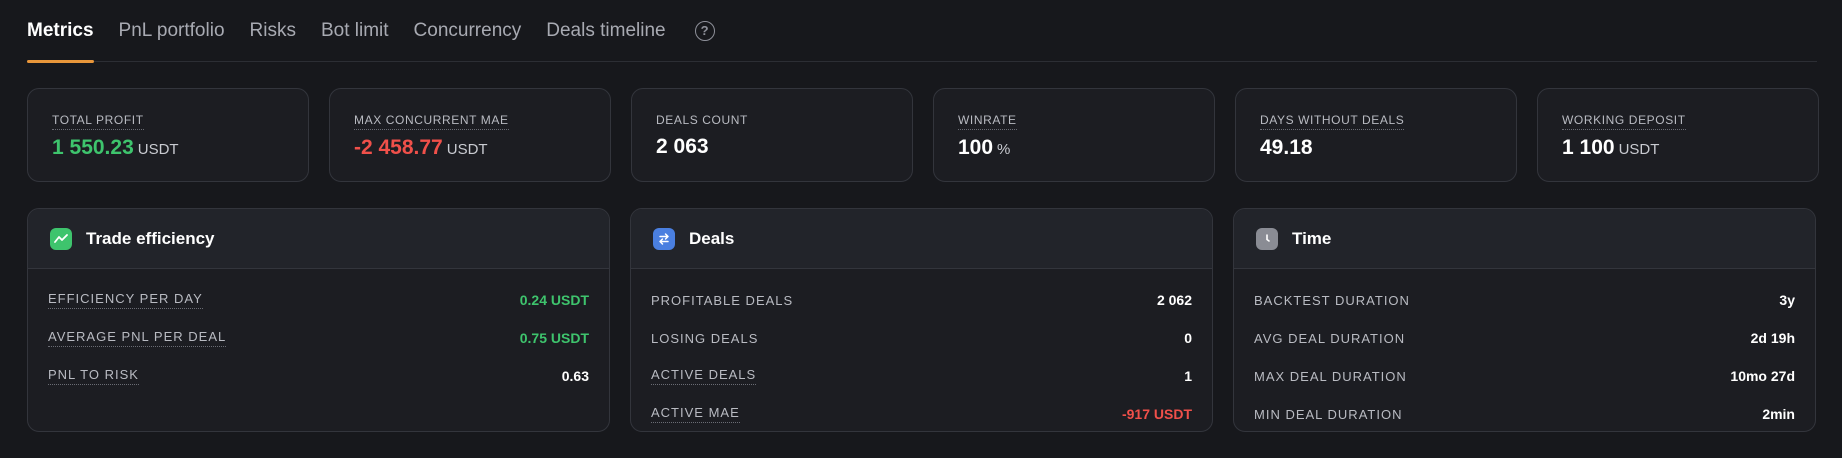 This screenshot has height=458, width=1842. Describe the element at coordinates (722, 300) in the screenshot. I see `metric-label: PROFITABLE DEALS` at that location.